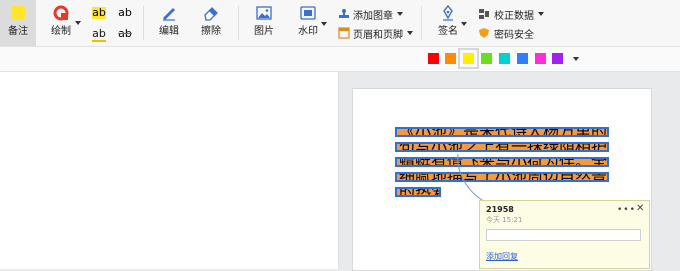 The width and height of the screenshot is (680, 271). I want to click on highlighted-text-line: 的热爱之情。, so click(418, 192).